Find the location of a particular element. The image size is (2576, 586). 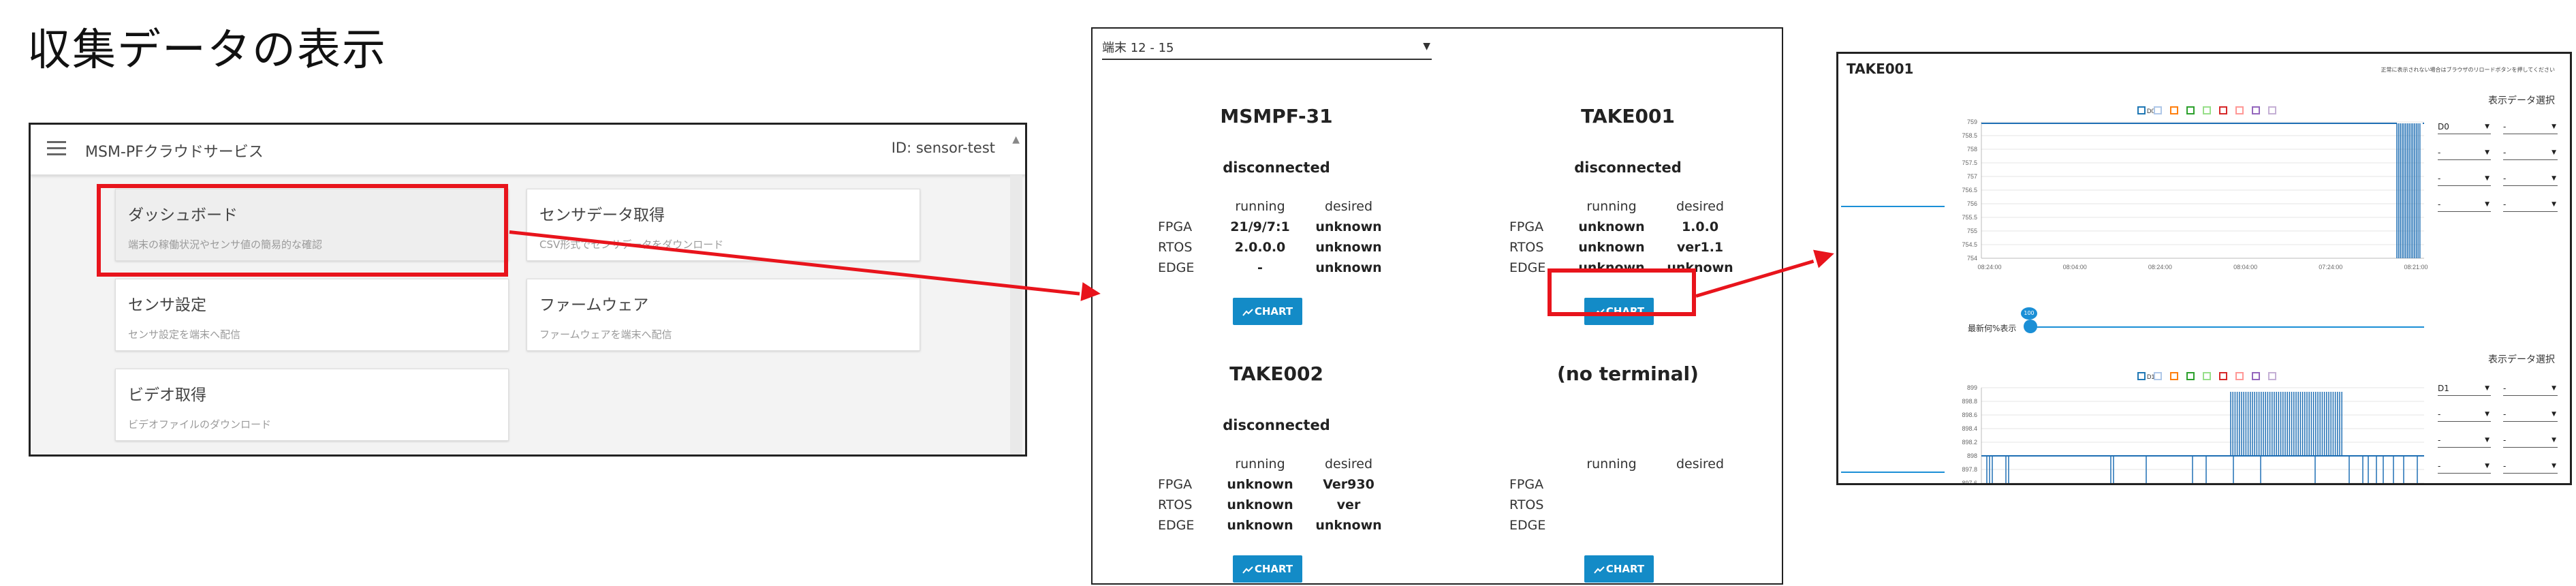

row-label: FPGA is located at coordinates (1526, 226).